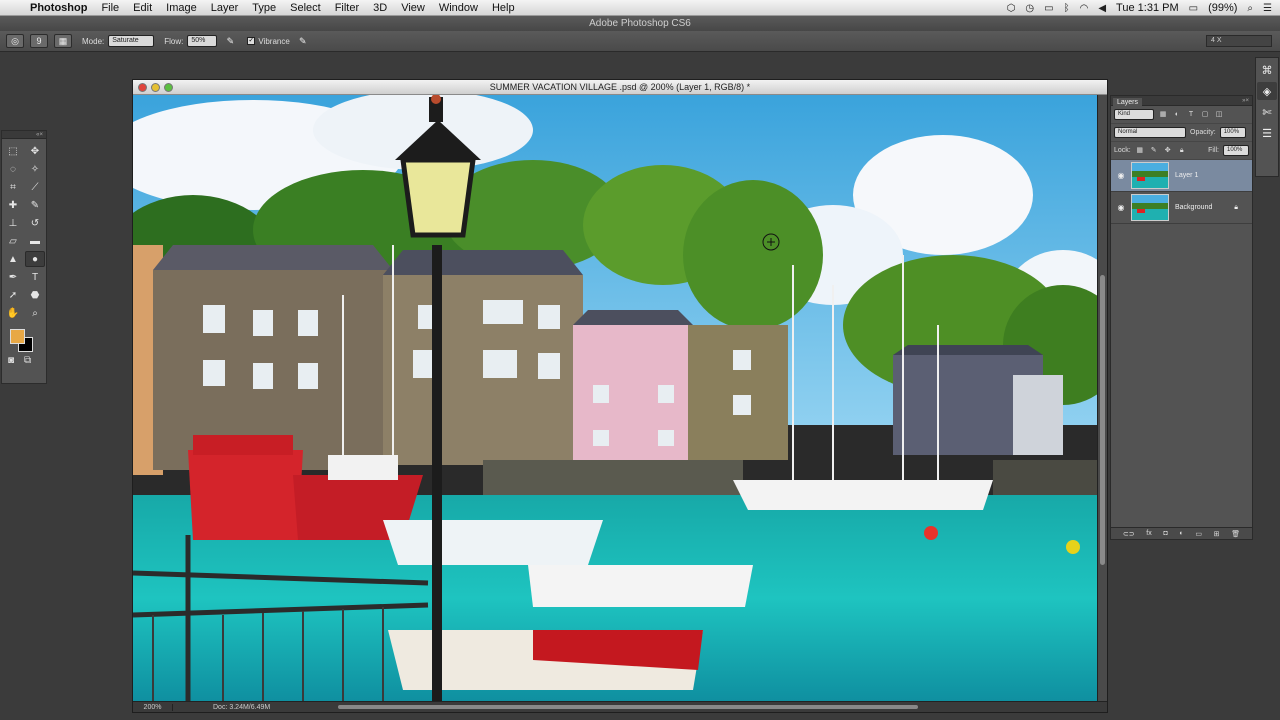  What do you see at coordinates (1165, 533) in the screenshot?
I see `add-mask-icon: ◘` at bounding box center [1165, 533].